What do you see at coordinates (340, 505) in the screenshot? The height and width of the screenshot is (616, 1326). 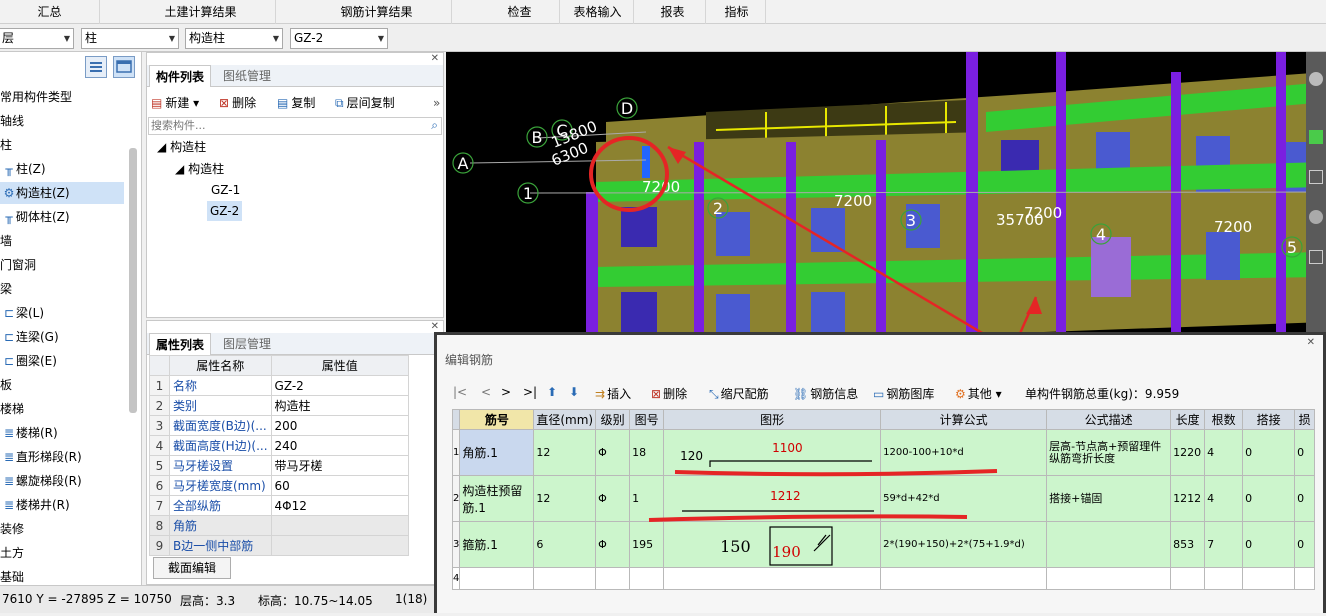 I see `property-cell-v: 4Φ12` at bounding box center [340, 505].